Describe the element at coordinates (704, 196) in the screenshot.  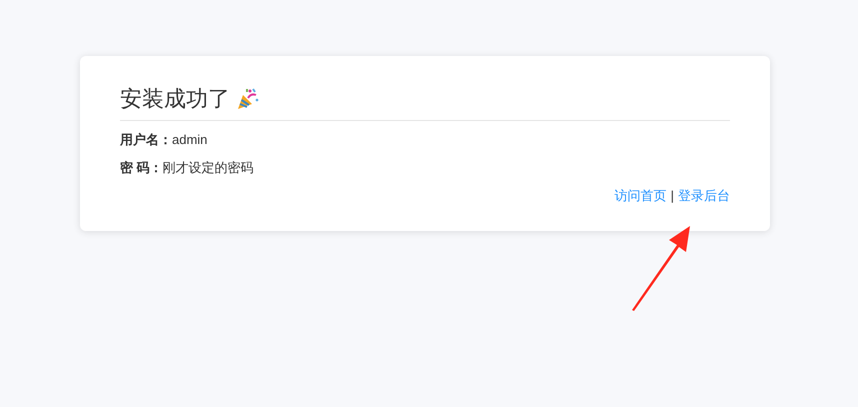
I see `nav-link: 登录后台` at that location.